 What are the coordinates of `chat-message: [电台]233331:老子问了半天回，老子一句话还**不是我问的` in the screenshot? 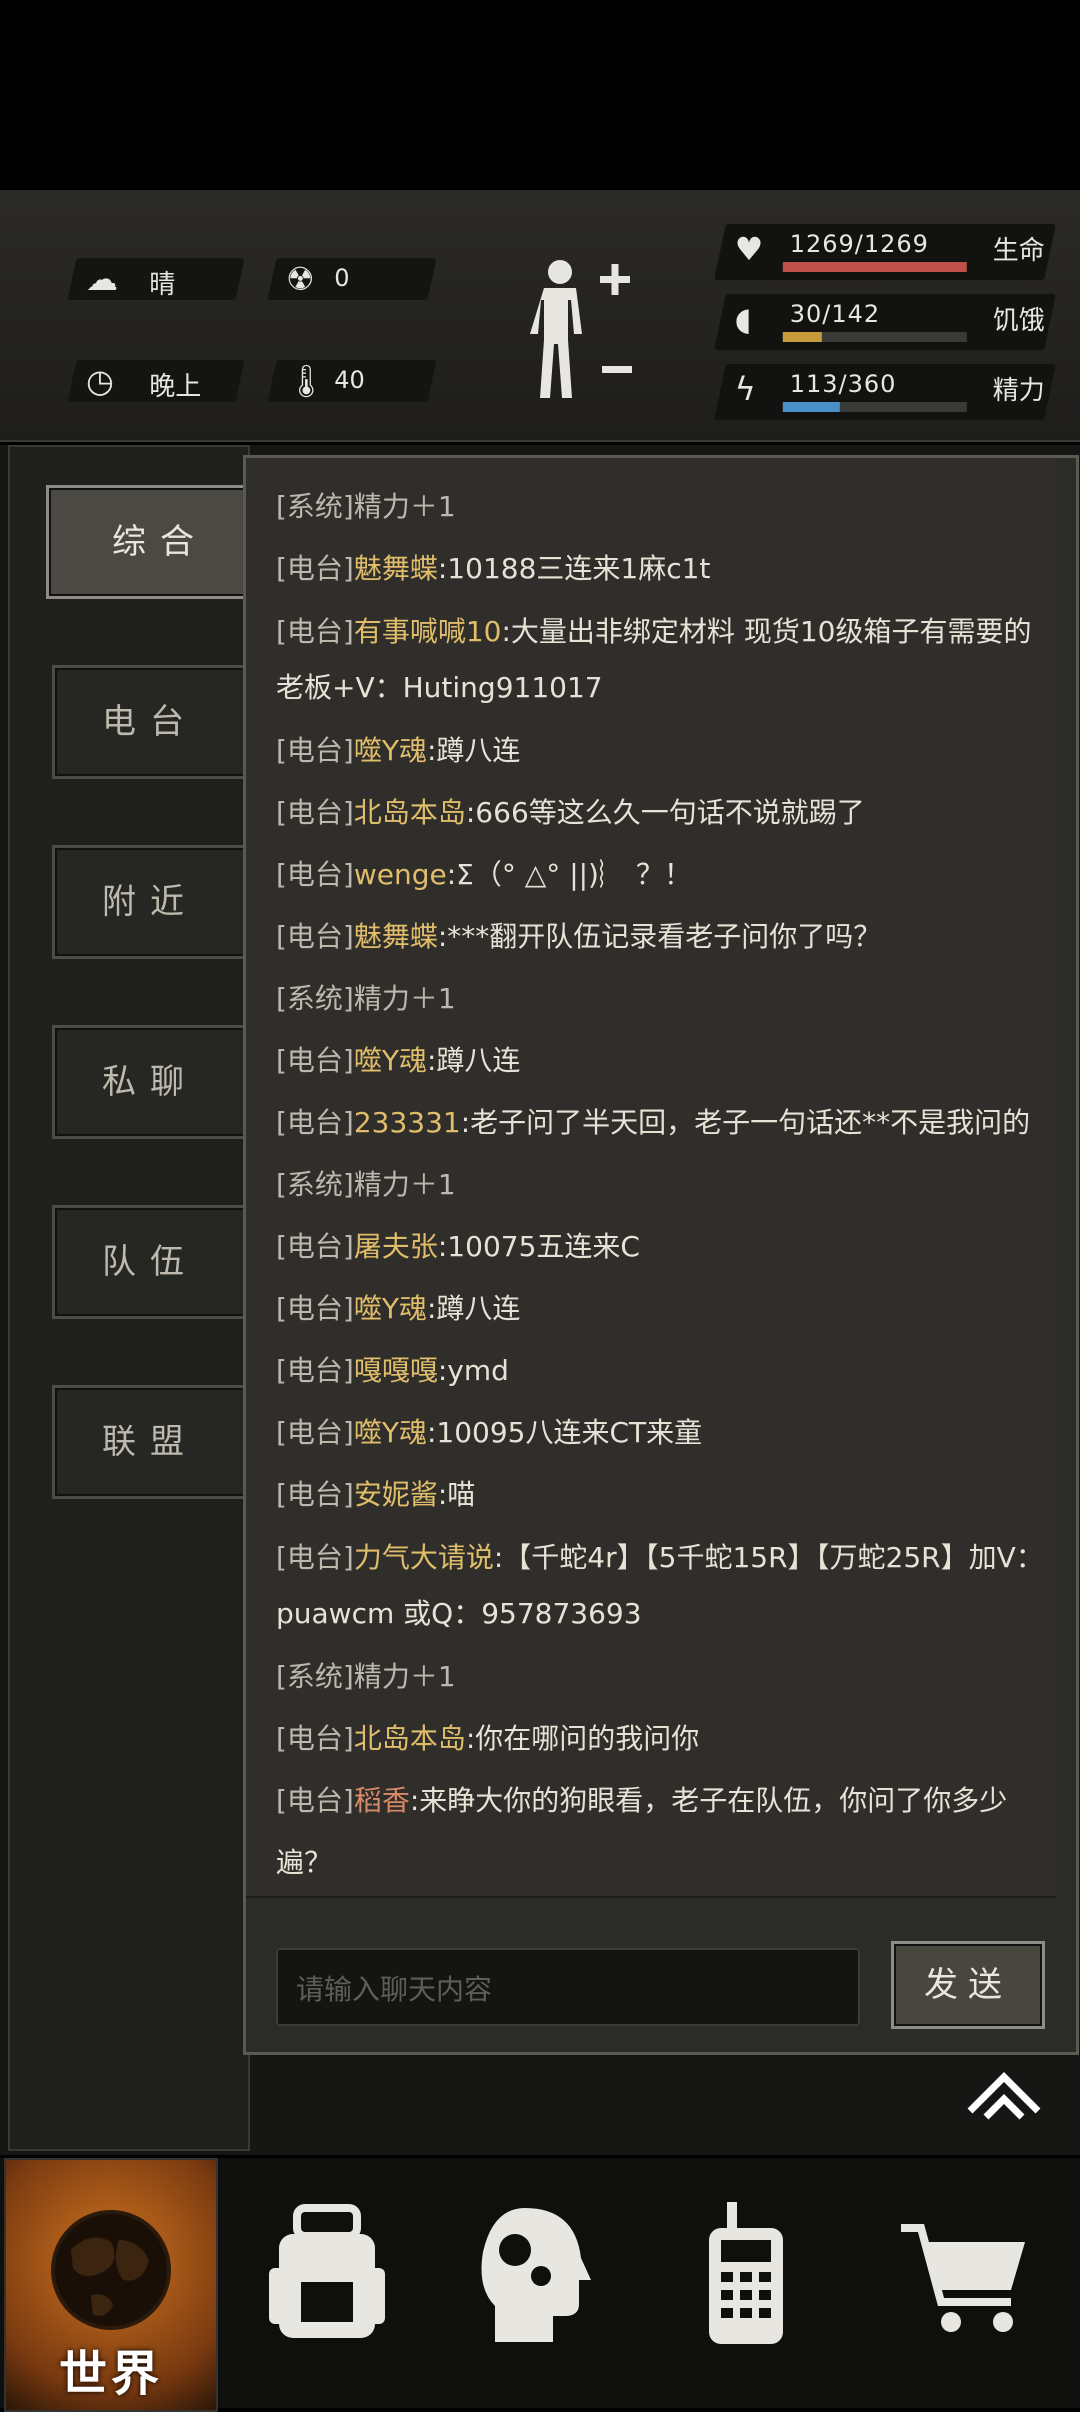 It's located at (666, 1123).